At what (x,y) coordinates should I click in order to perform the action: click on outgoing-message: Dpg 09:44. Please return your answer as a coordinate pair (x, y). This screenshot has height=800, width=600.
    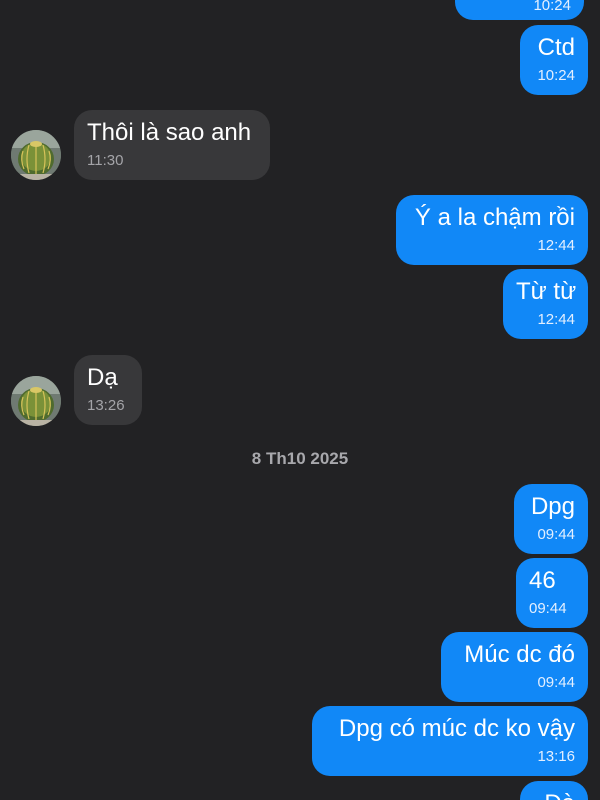
    Looking at the image, I should click on (551, 519).